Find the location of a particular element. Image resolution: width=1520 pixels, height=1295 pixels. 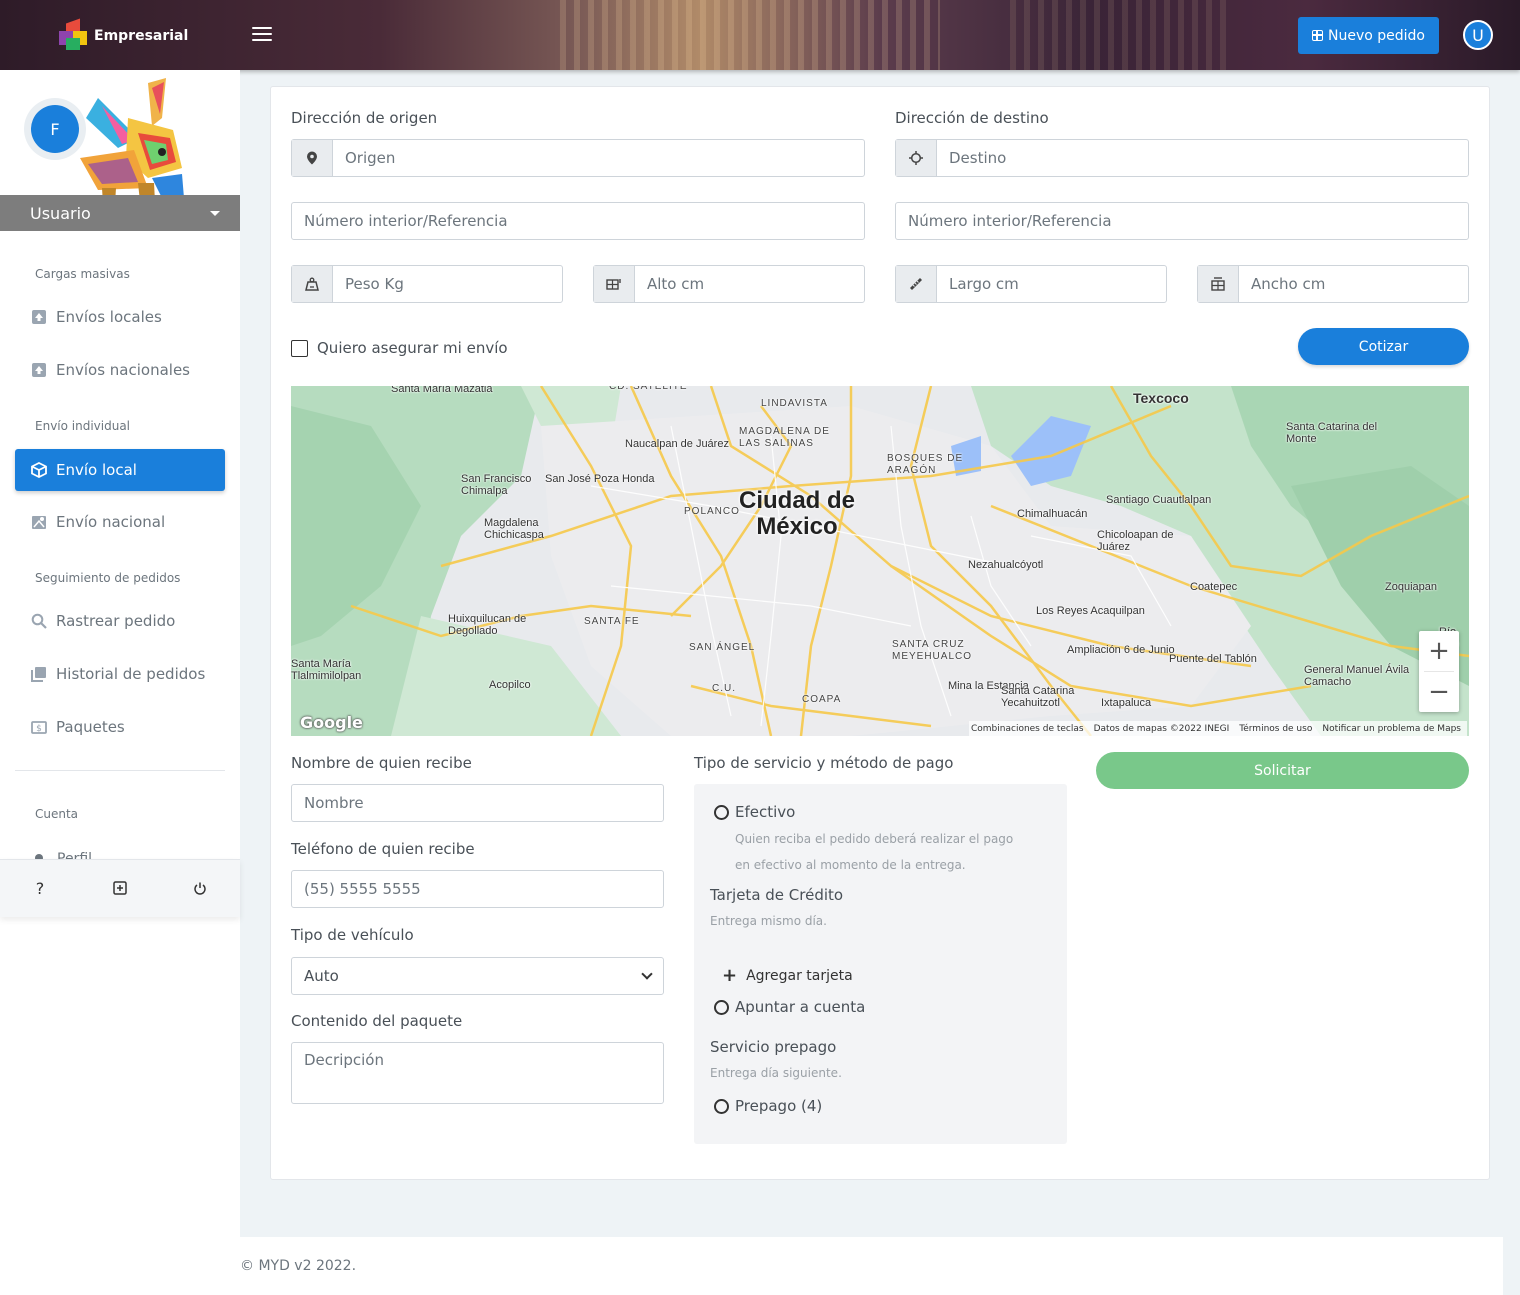

width-input is located at coordinates (1353, 284).